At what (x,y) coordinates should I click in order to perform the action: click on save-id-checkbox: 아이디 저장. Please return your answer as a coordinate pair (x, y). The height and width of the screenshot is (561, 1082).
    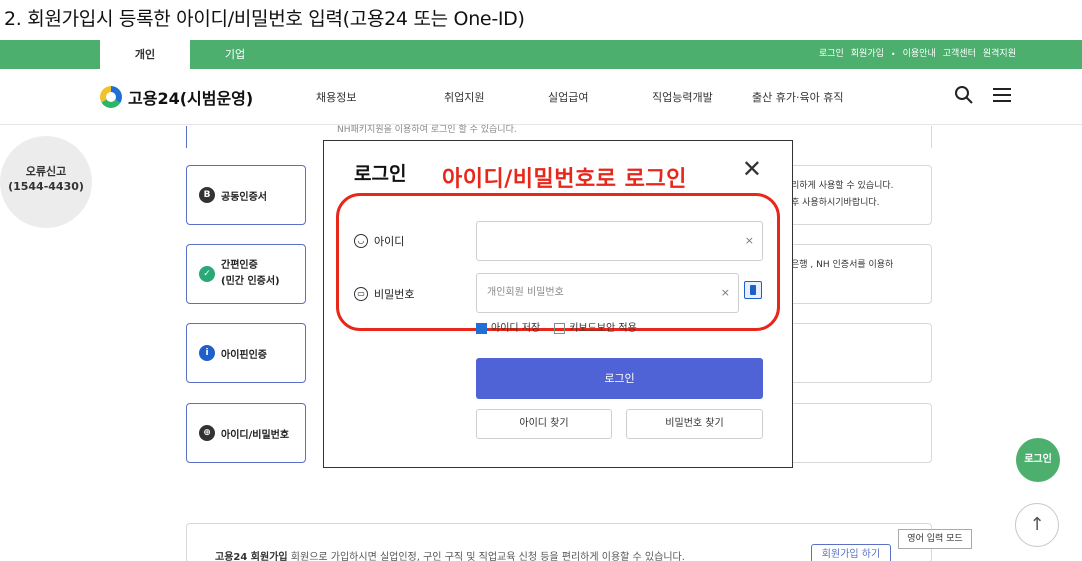
    Looking at the image, I should click on (508, 326).